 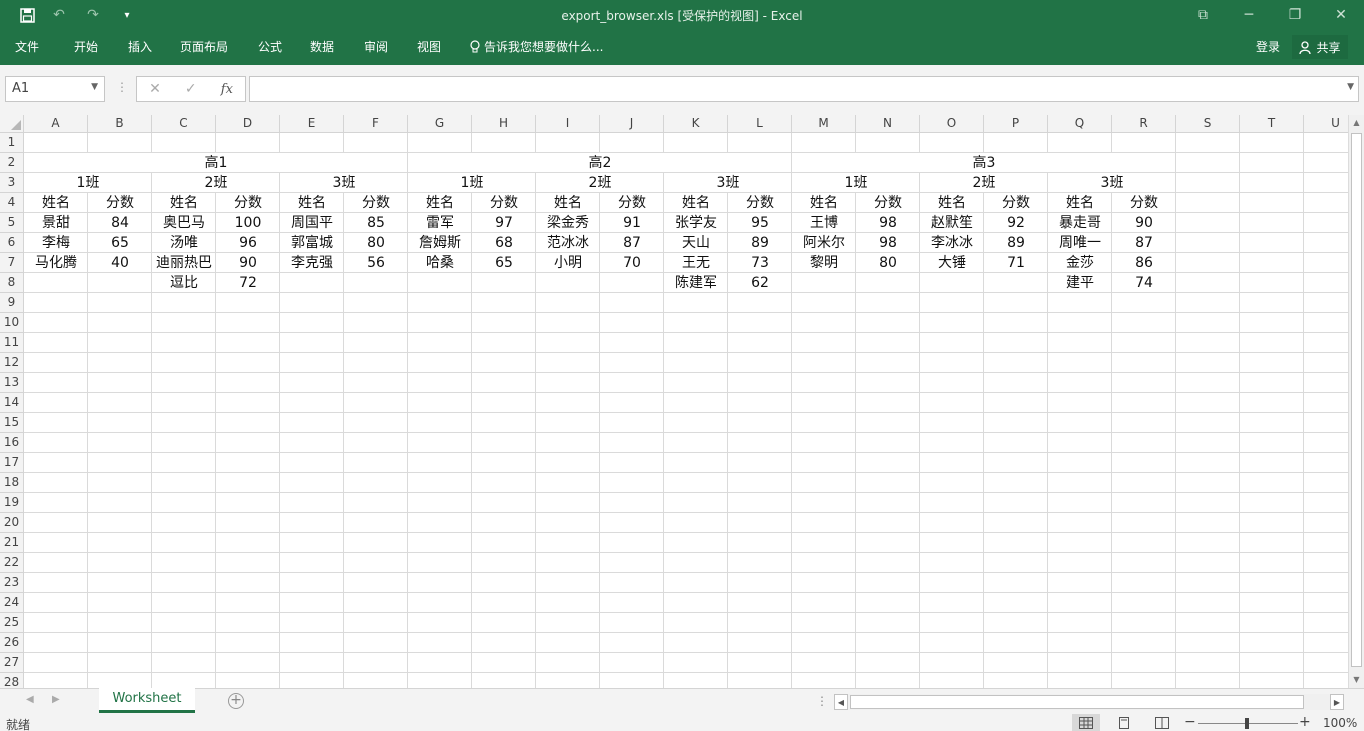 What do you see at coordinates (440, 223) in the screenshot?
I see `name-cell: 雷军` at bounding box center [440, 223].